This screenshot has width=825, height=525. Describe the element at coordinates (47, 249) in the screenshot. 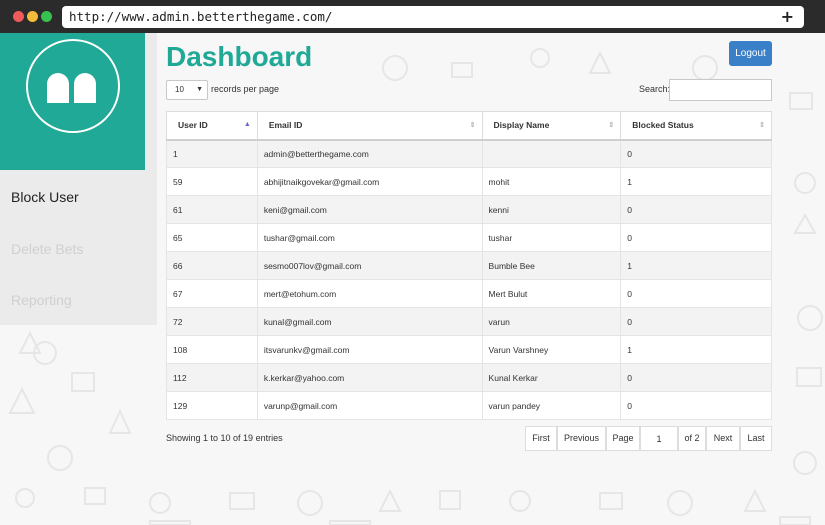

I see `sidebar-item-delete-bets: Delete Bets` at that location.